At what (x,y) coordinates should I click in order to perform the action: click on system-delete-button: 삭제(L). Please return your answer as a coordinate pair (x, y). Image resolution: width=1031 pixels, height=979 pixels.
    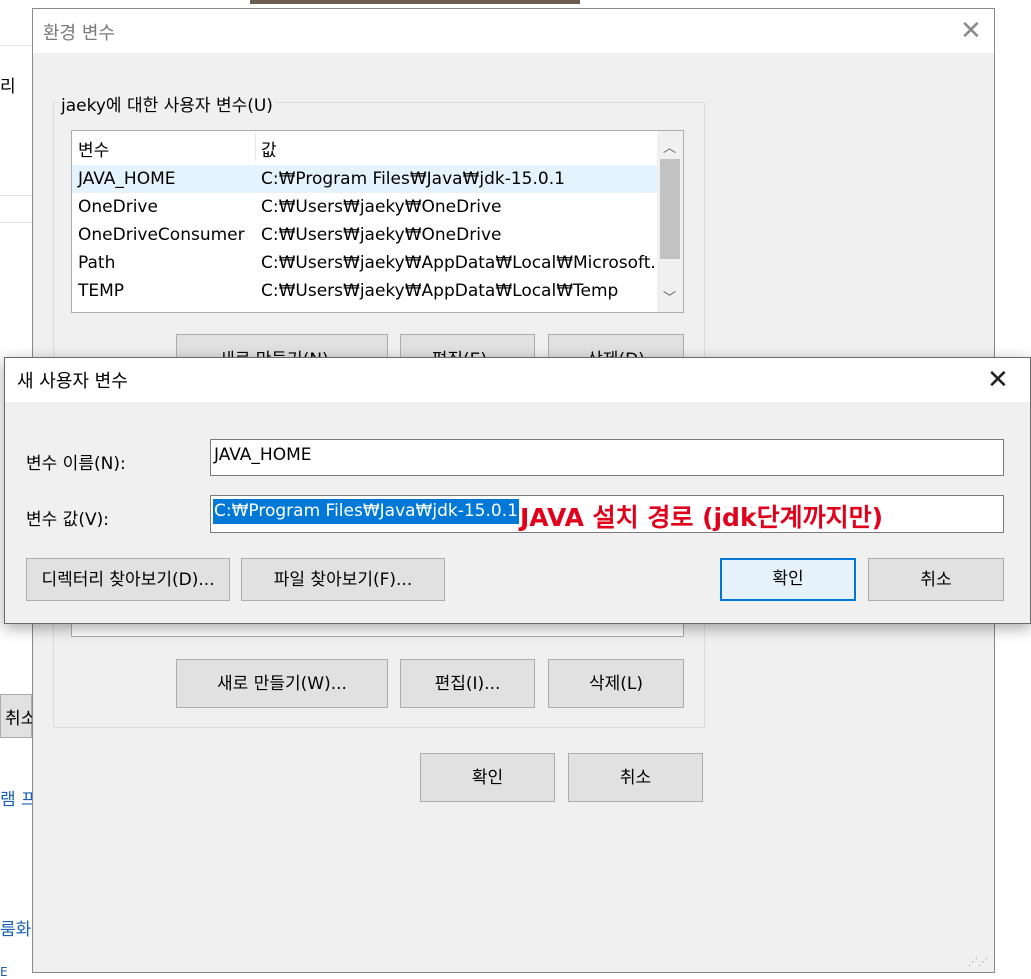
    Looking at the image, I should click on (616, 683).